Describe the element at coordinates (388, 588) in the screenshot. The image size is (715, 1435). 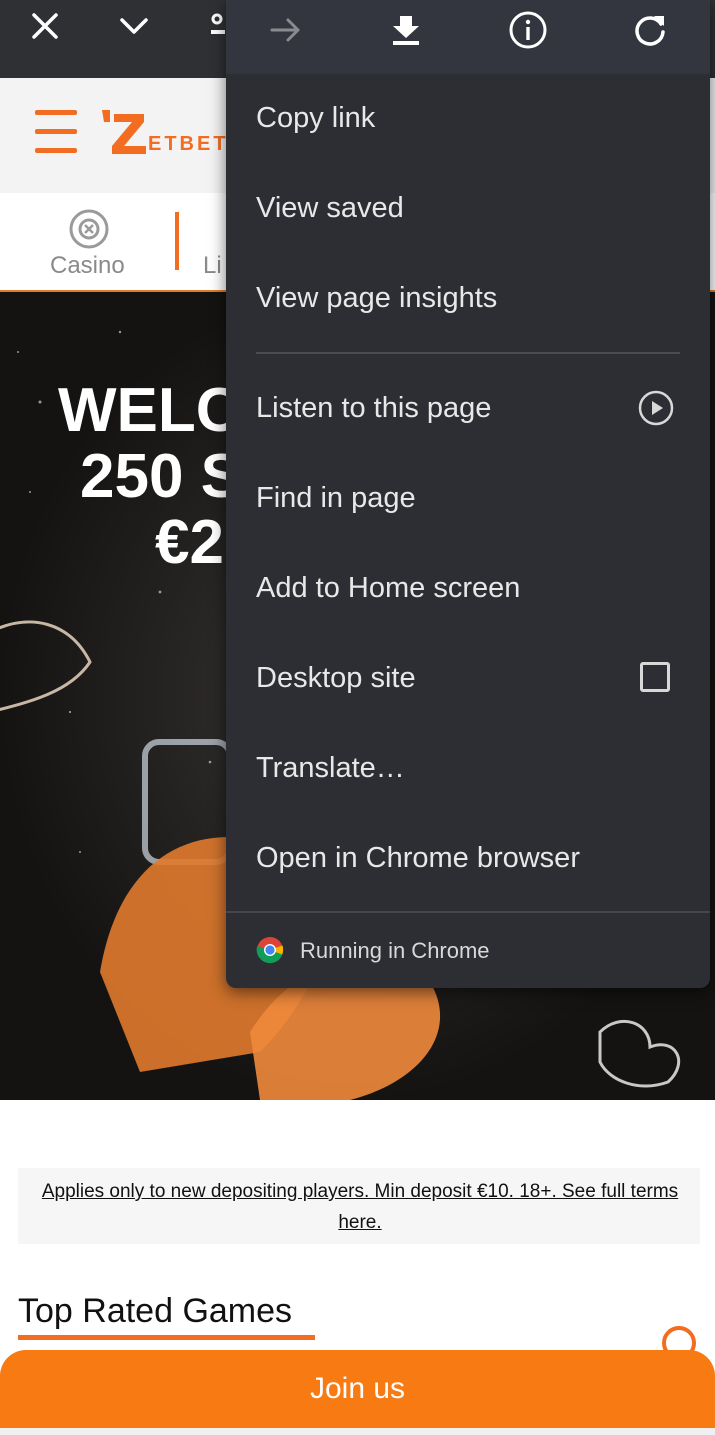
I see `menu-item-add-to-home-screen: Add to Home screen` at that location.